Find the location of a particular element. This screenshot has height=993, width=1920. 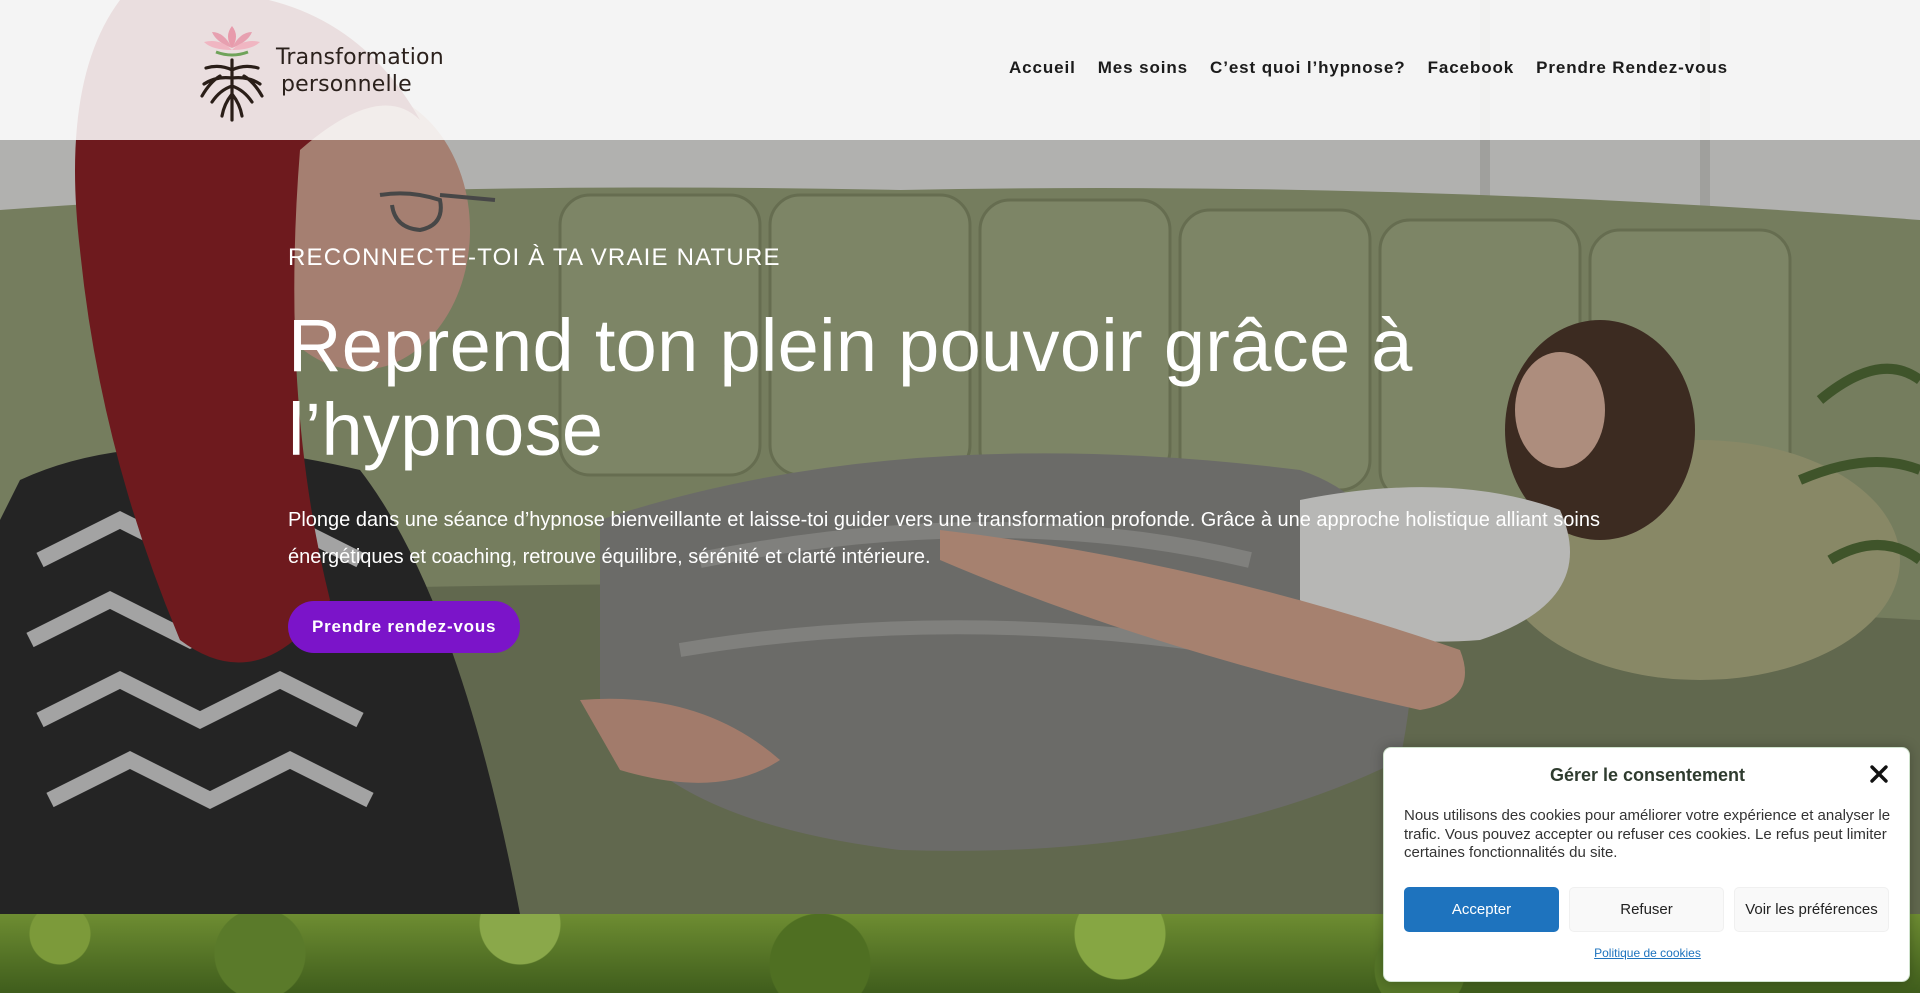

cookie-policy-link: Politique de cookies is located at coordinates (1647, 953).